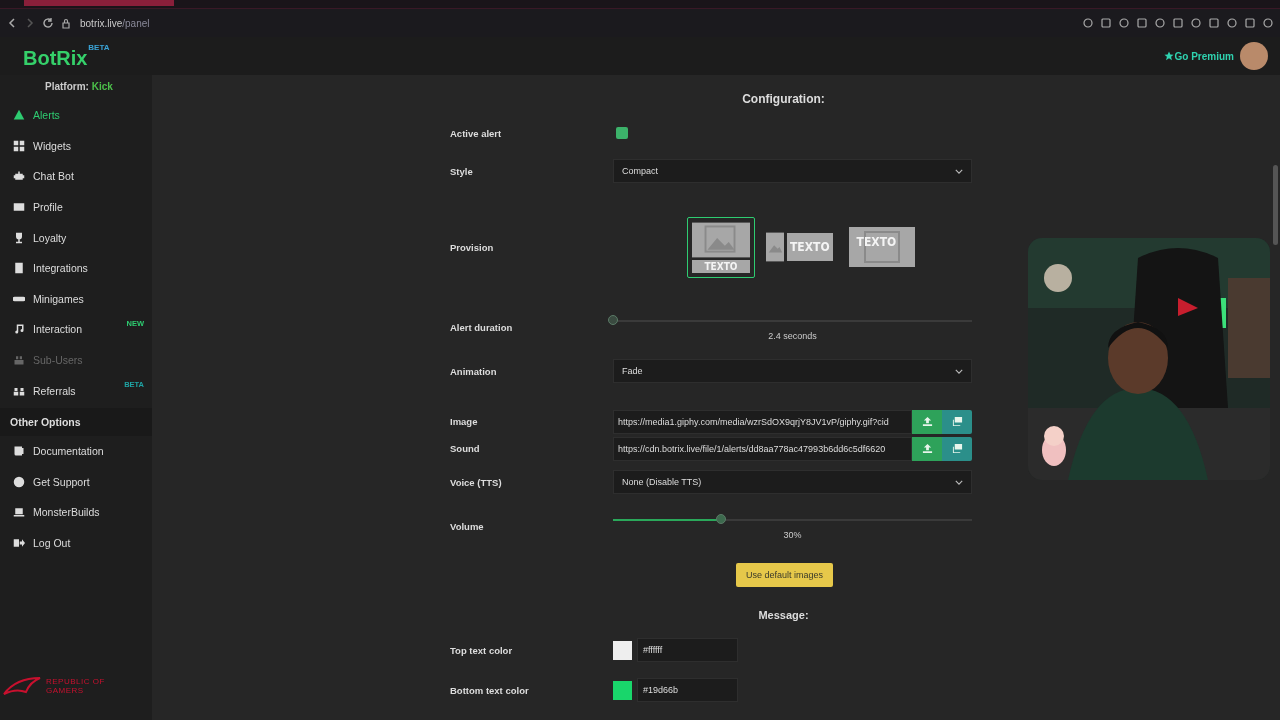  What do you see at coordinates (783, 99) in the screenshot?
I see `section-heading: Configuration:` at bounding box center [783, 99].